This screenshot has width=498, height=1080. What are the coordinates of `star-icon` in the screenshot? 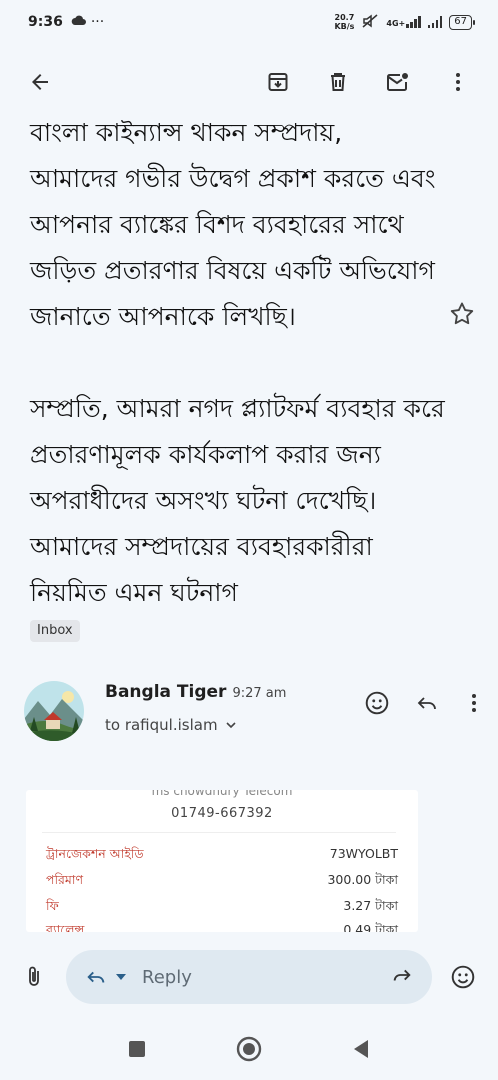 It's located at (462, 313).